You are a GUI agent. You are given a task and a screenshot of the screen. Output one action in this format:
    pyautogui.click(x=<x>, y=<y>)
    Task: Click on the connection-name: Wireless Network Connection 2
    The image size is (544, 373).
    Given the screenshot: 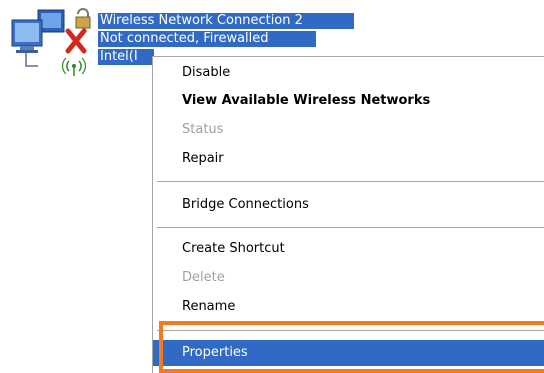 What is the action you would take?
    pyautogui.click(x=226, y=21)
    